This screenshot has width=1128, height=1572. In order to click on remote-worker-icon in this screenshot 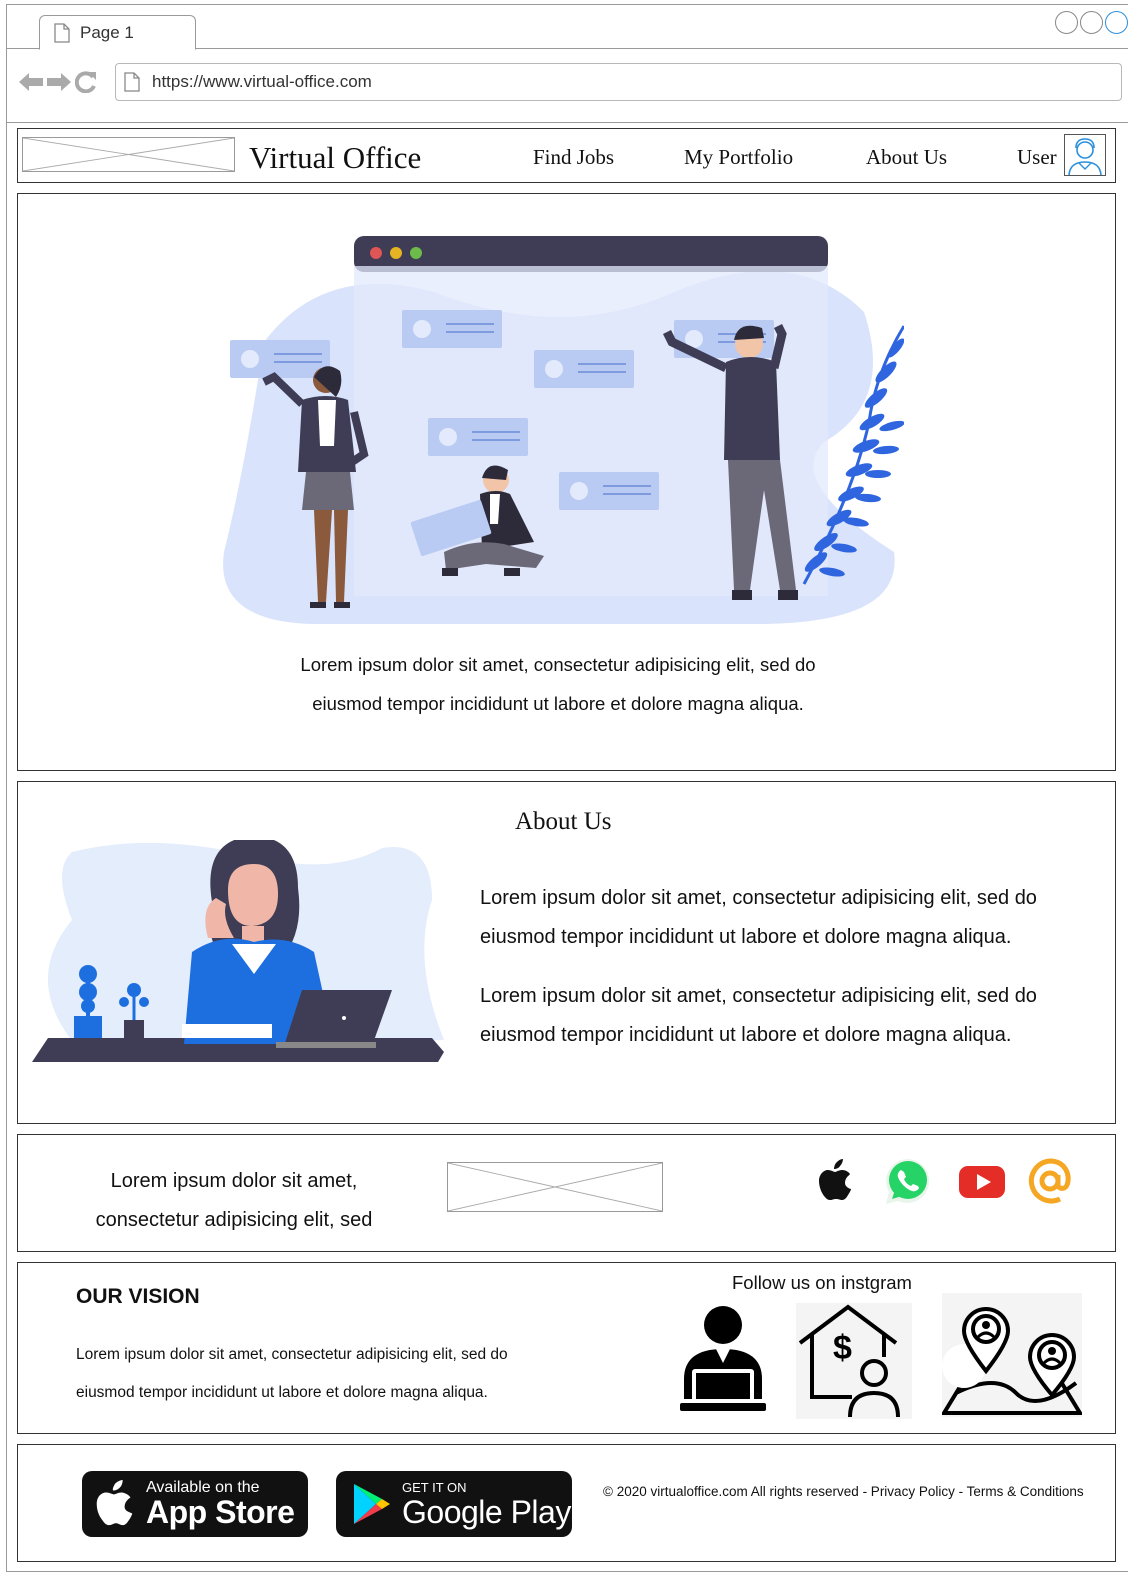, I will do `click(723, 1361)`.